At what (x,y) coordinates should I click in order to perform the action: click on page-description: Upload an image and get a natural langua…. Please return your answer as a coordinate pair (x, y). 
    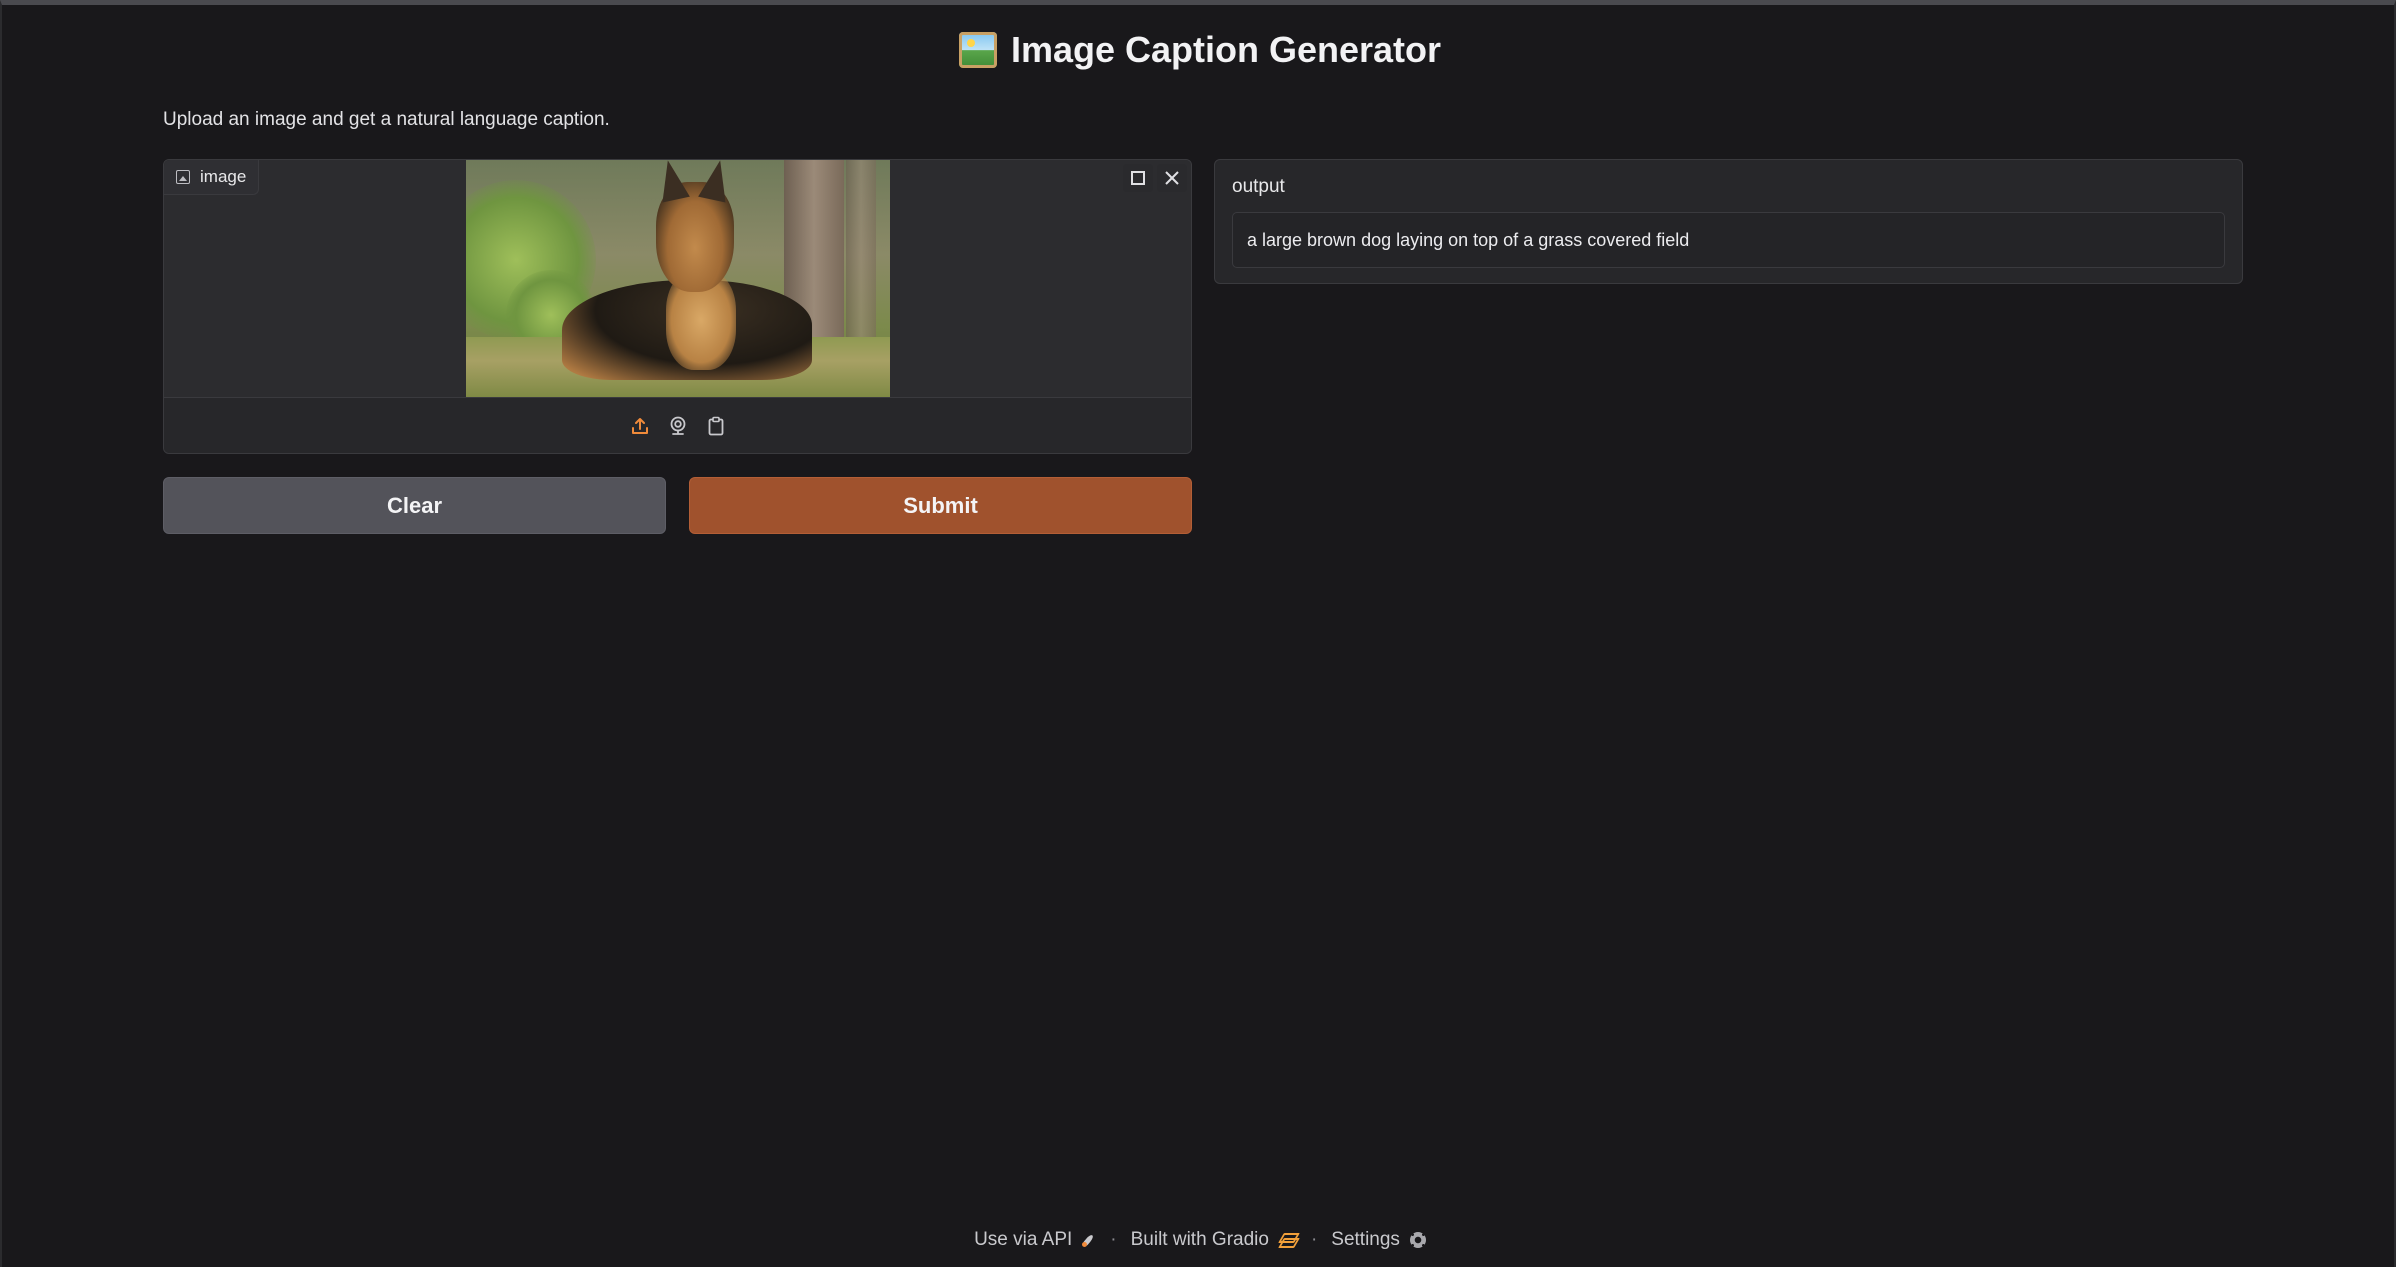
    Looking at the image, I should click on (386, 119).